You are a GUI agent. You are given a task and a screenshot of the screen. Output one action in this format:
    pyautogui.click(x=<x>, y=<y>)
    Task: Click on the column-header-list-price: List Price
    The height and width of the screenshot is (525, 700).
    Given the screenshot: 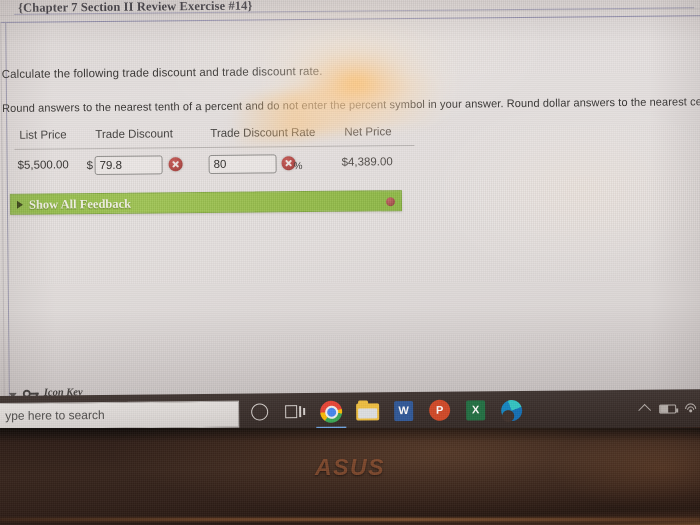 What is the action you would take?
    pyautogui.click(x=43, y=135)
    